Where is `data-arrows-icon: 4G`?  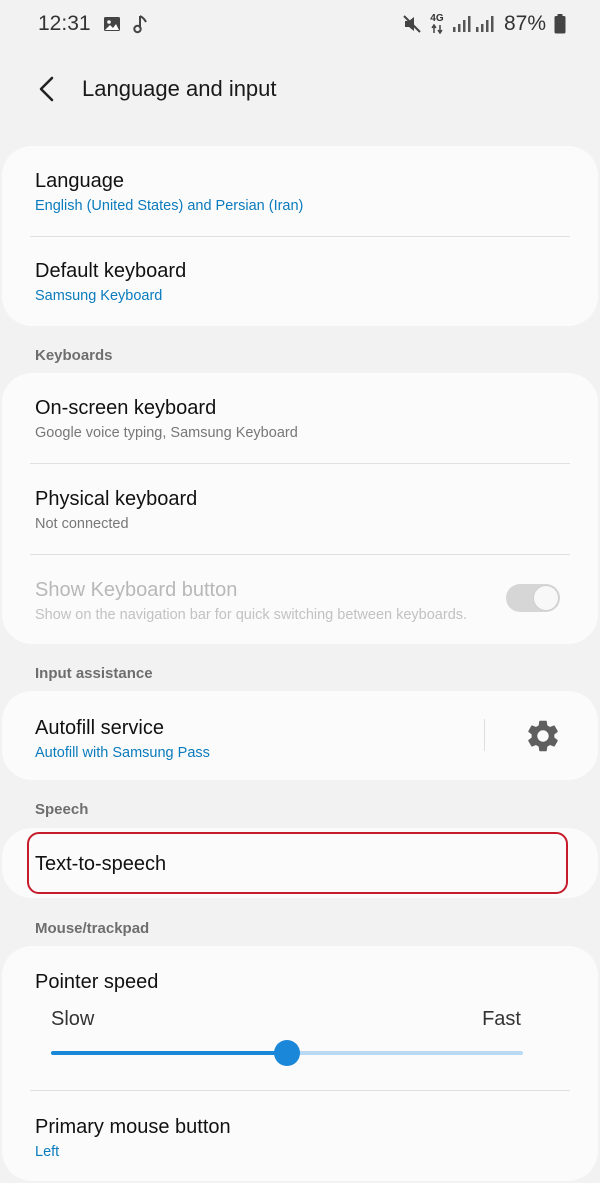
data-arrows-icon: 4G is located at coordinates (437, 24).